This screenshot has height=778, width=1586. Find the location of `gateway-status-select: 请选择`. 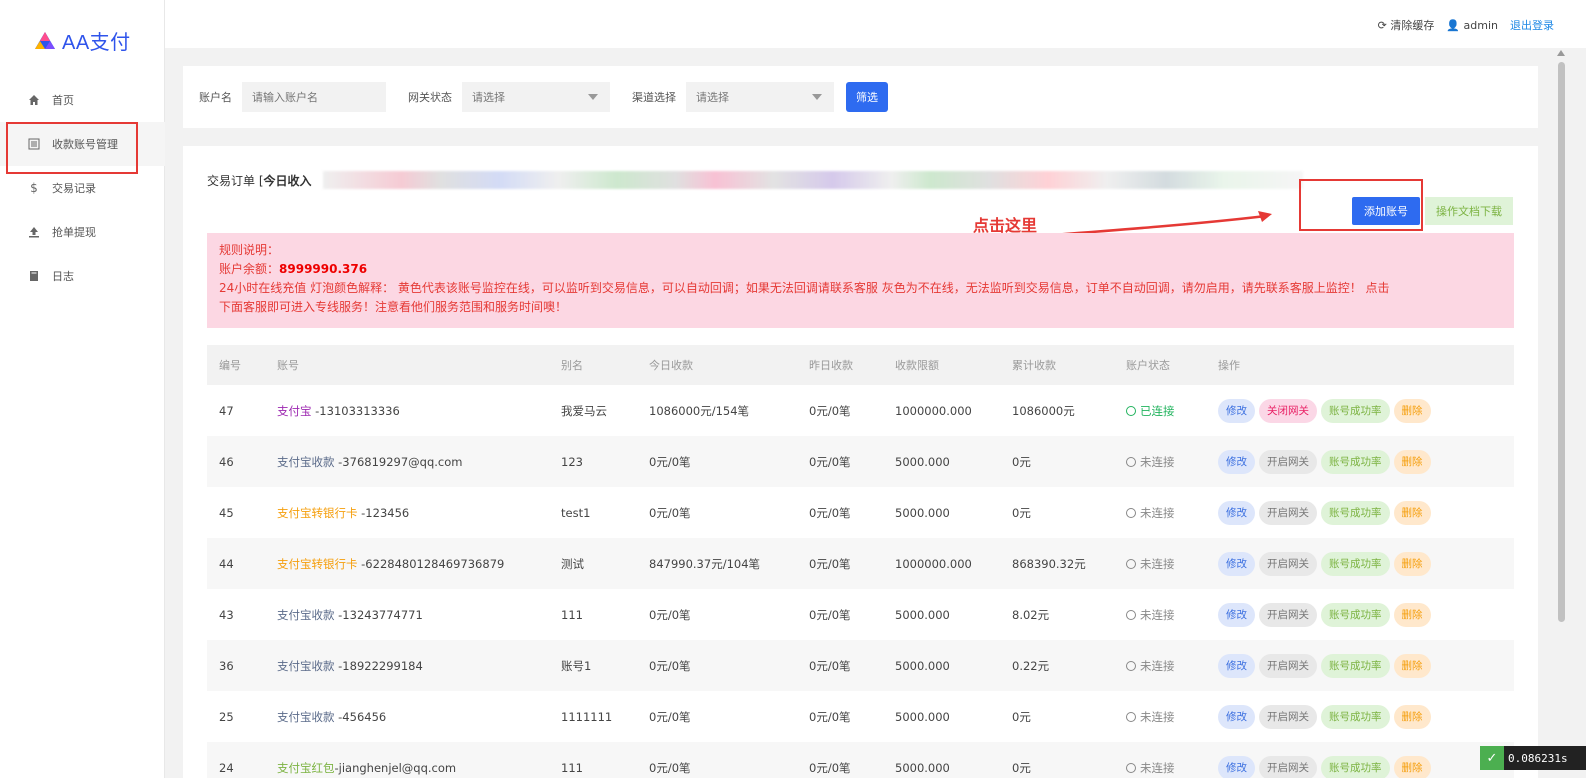

gateway-status-select: 请选择 is located at coordinates (536, 97).